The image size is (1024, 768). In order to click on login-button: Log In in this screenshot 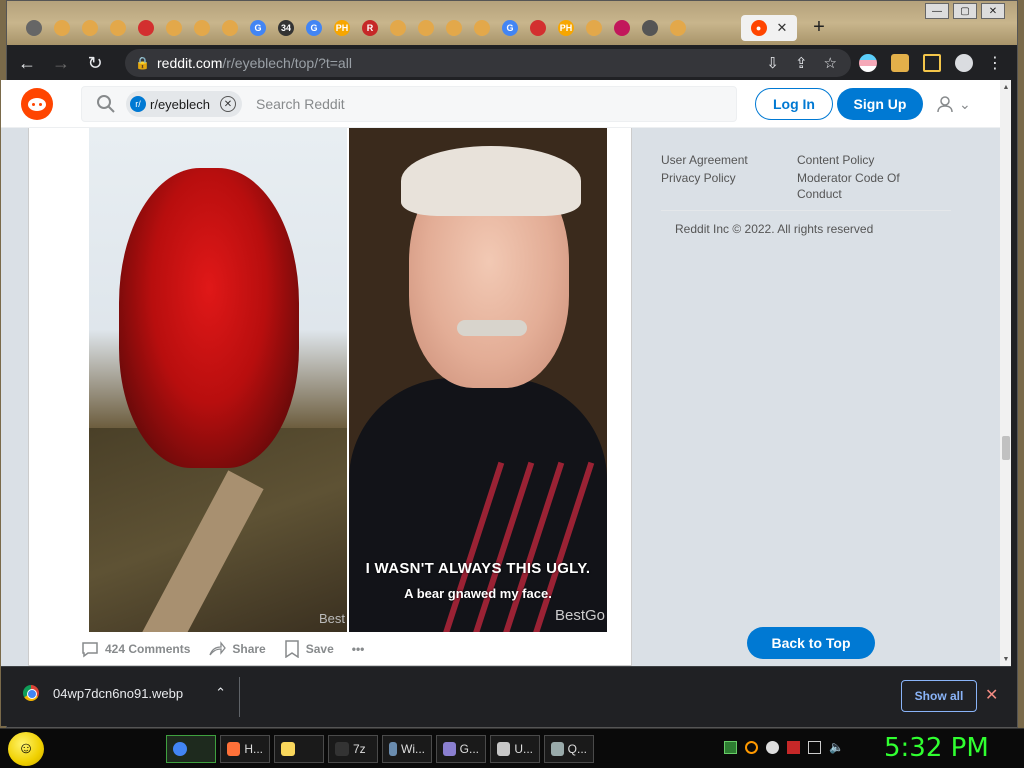, I will do `click(794, 104)`.